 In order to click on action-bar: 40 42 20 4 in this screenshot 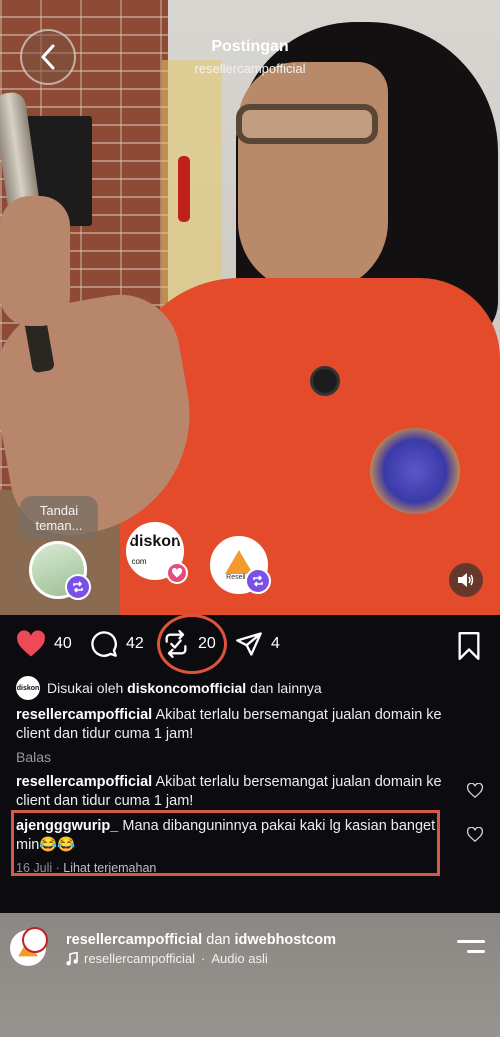, I will do `click(250, 645)`.